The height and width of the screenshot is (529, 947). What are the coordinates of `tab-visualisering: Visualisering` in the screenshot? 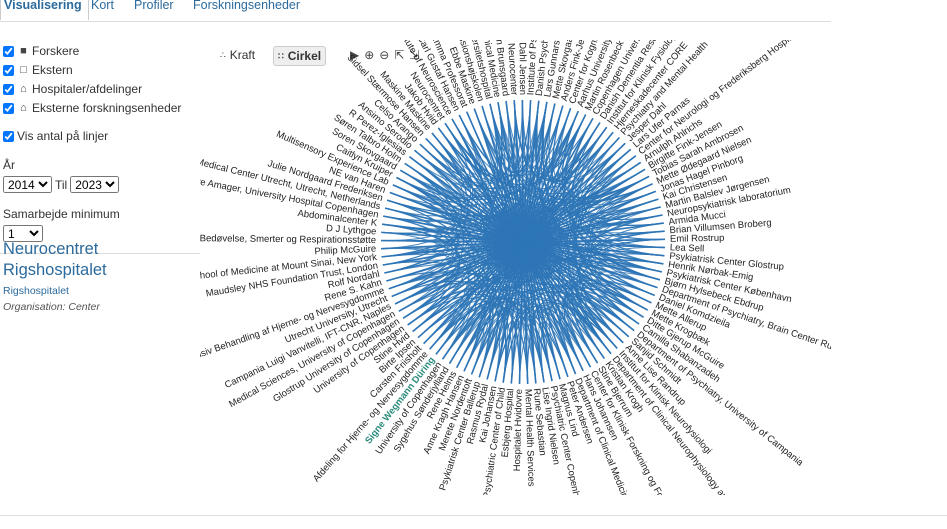 It's located at (44, 10).